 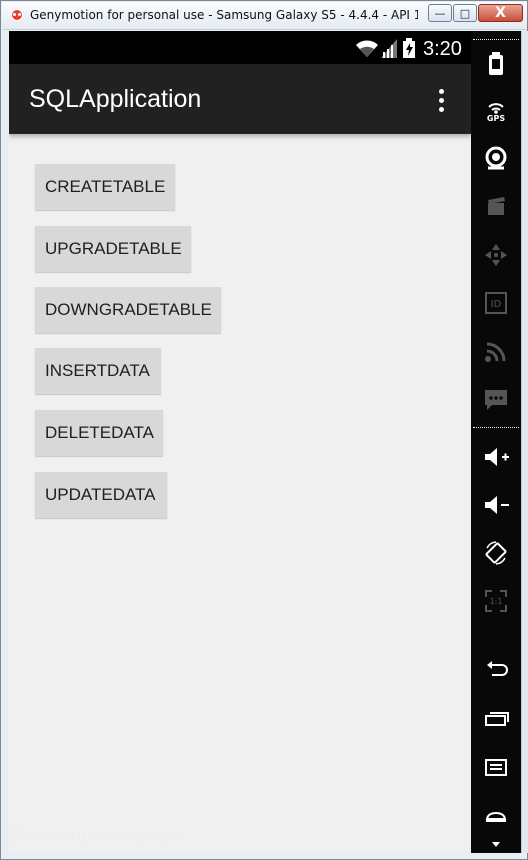 I want to click on broadcast-icon, so click(x=495, y=352).